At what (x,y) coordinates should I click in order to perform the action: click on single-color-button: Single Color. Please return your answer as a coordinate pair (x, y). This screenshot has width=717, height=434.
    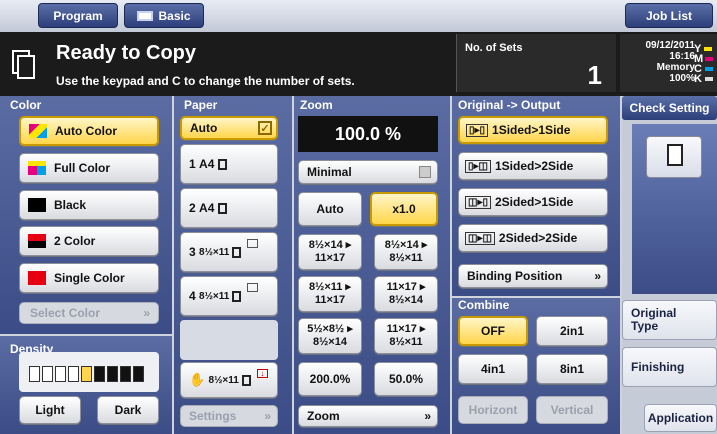
    Looking at the image, I should click on (89, 278).